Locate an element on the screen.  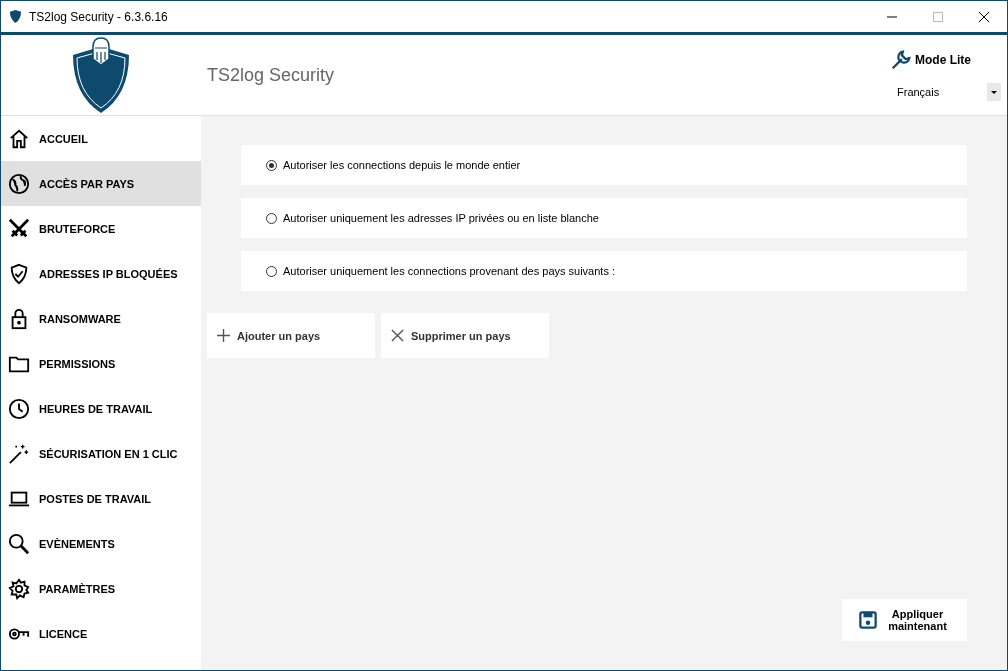
settings-icon is located at coordinates (19, 588).